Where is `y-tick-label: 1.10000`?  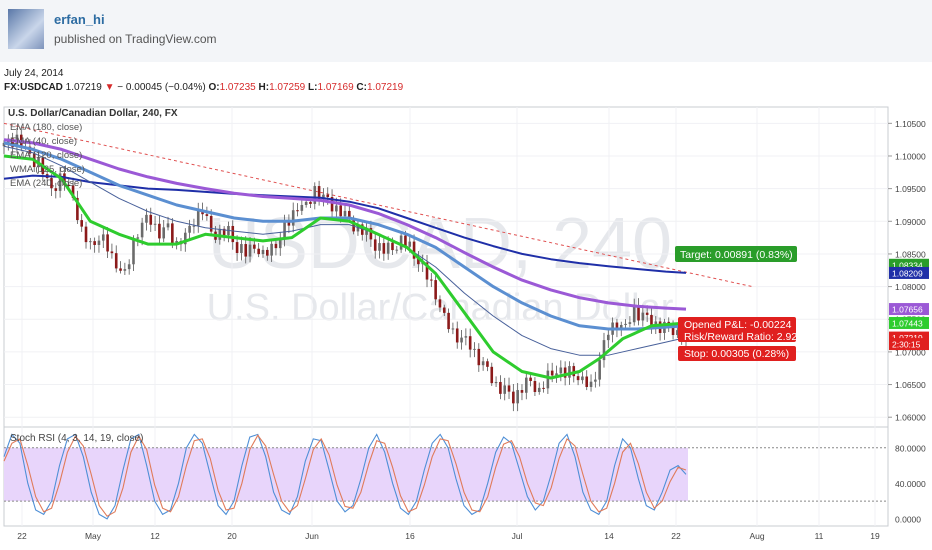 y-tick-label: 1.10000 is located at coordinates (910, 156).